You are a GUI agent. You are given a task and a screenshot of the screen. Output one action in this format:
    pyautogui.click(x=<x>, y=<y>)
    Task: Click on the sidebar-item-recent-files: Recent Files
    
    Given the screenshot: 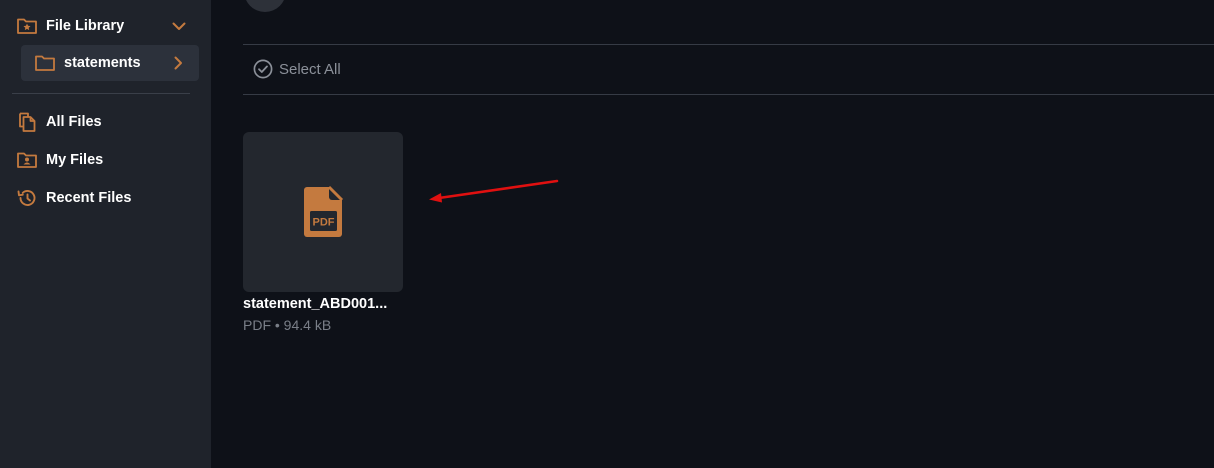 What is the action you would take?
    pyautogui.click(x=73, y=198)
    